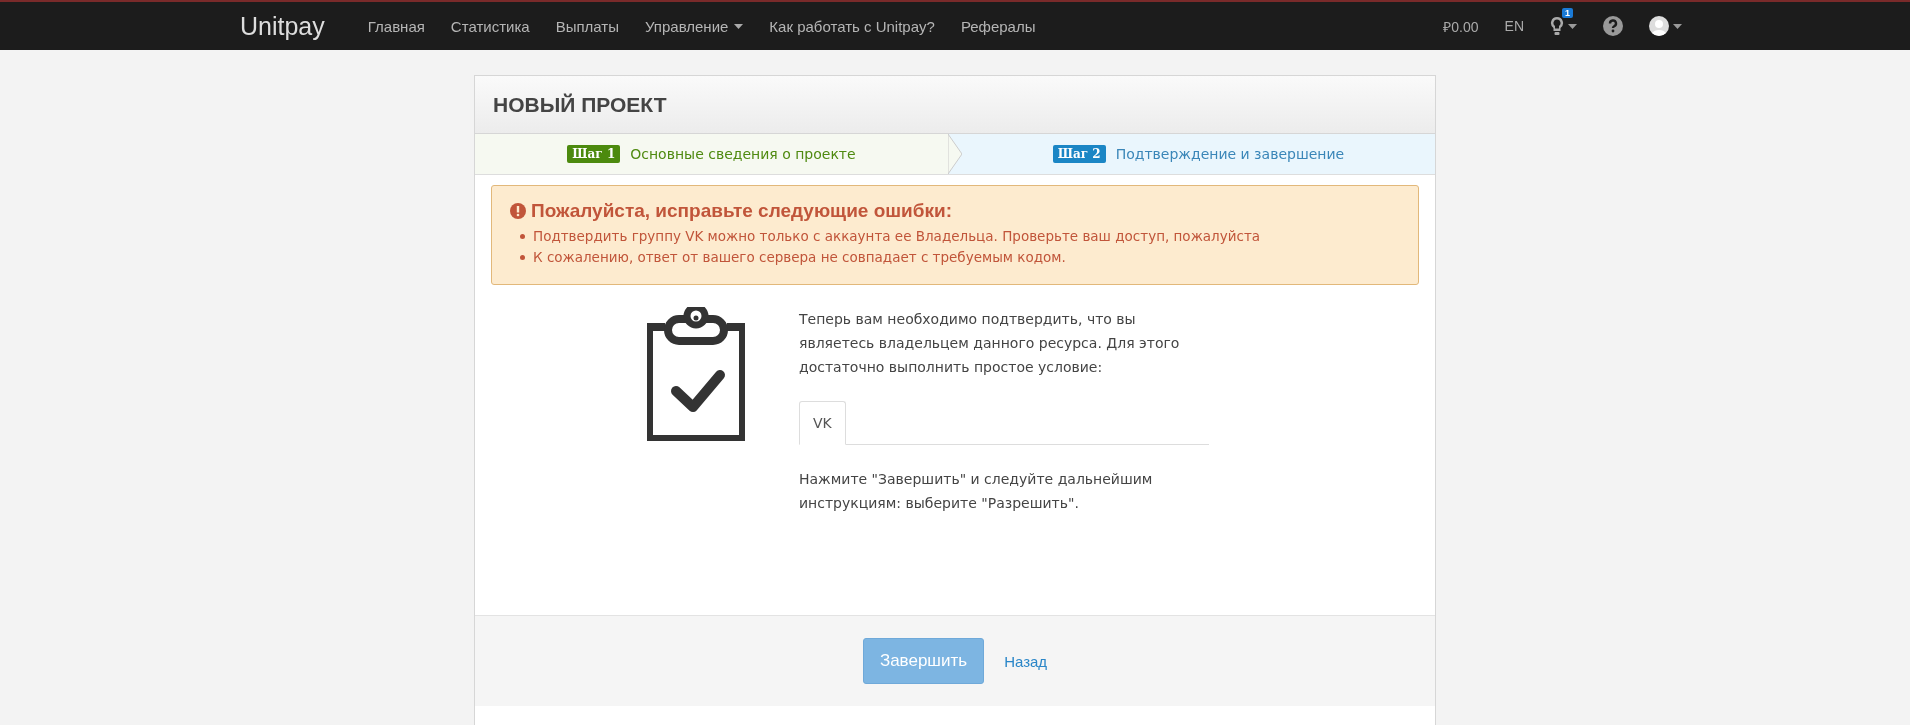 The image size is (1910, 725). I want to click on nav-link: Как работать с Unitpay?, so click(852, 26).